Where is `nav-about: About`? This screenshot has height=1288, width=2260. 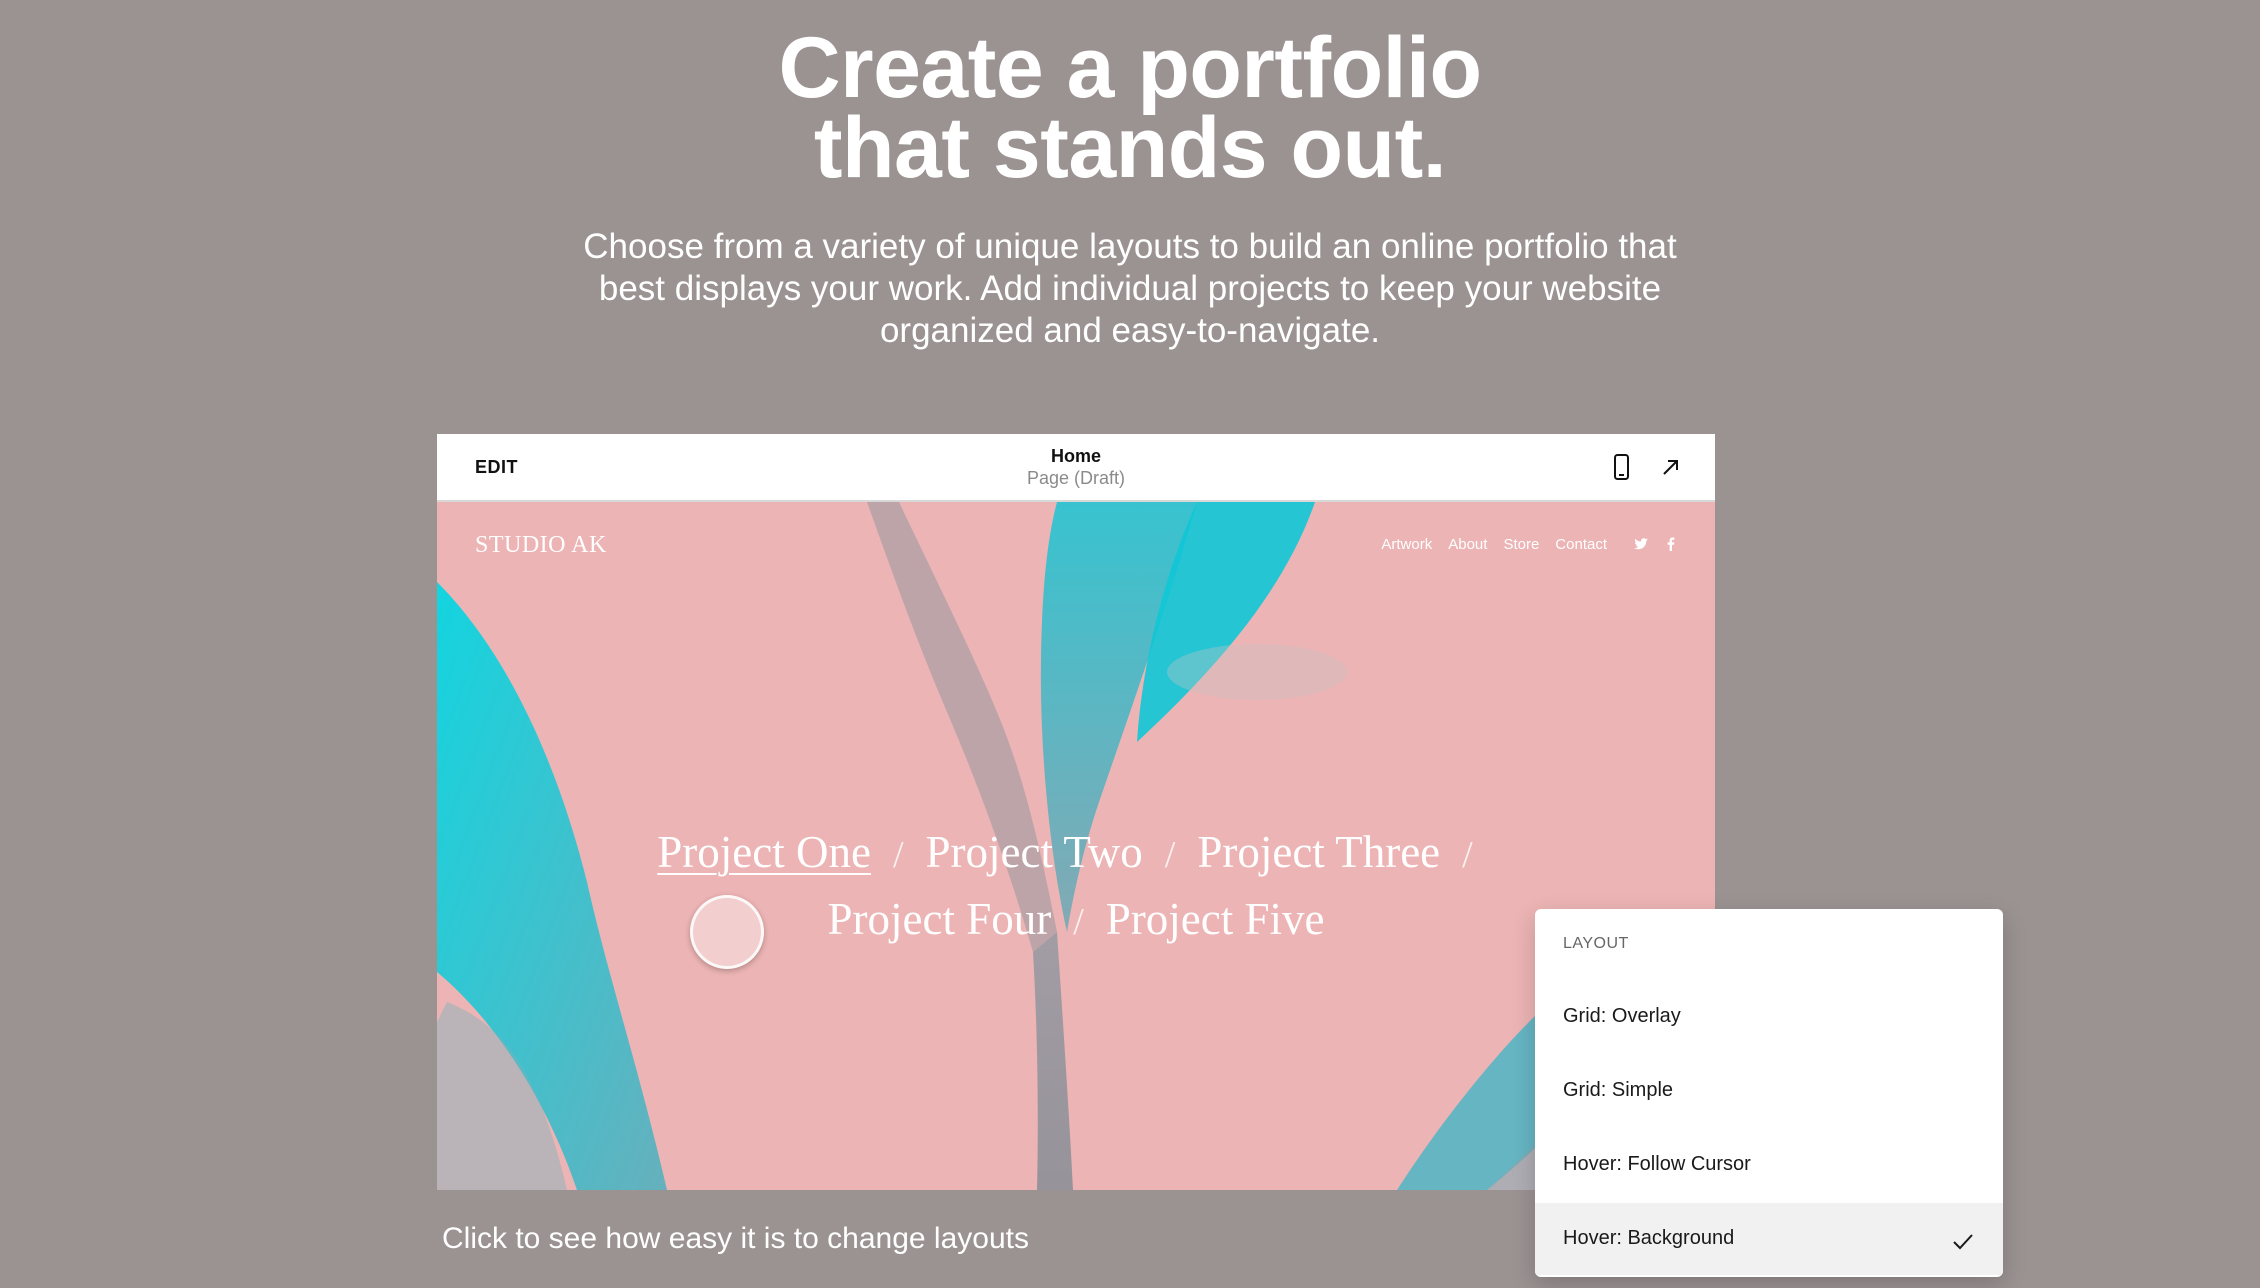
nav-about: About is located at coordinates (1467, 544).